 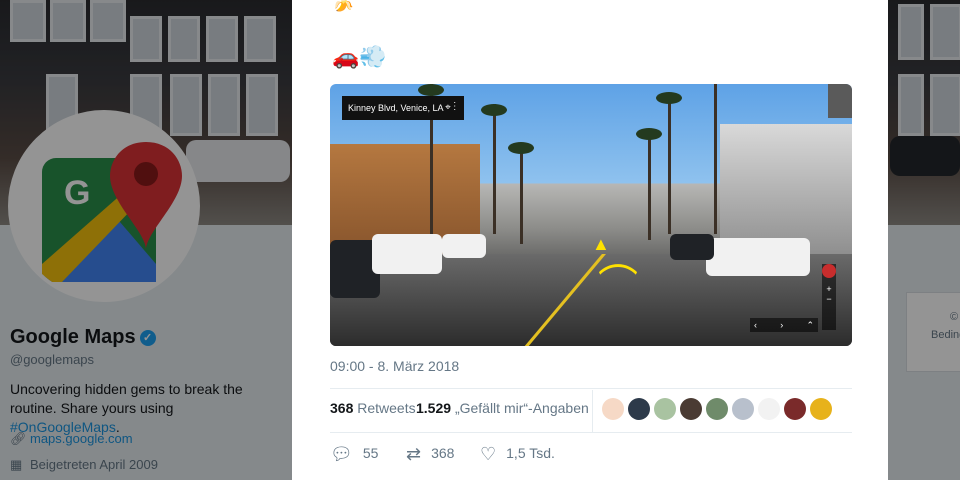 What do you see at coordinates (810, 325) in the screenshot?
I see `expand-icon: ⌃` at bounding box center [810, 325].